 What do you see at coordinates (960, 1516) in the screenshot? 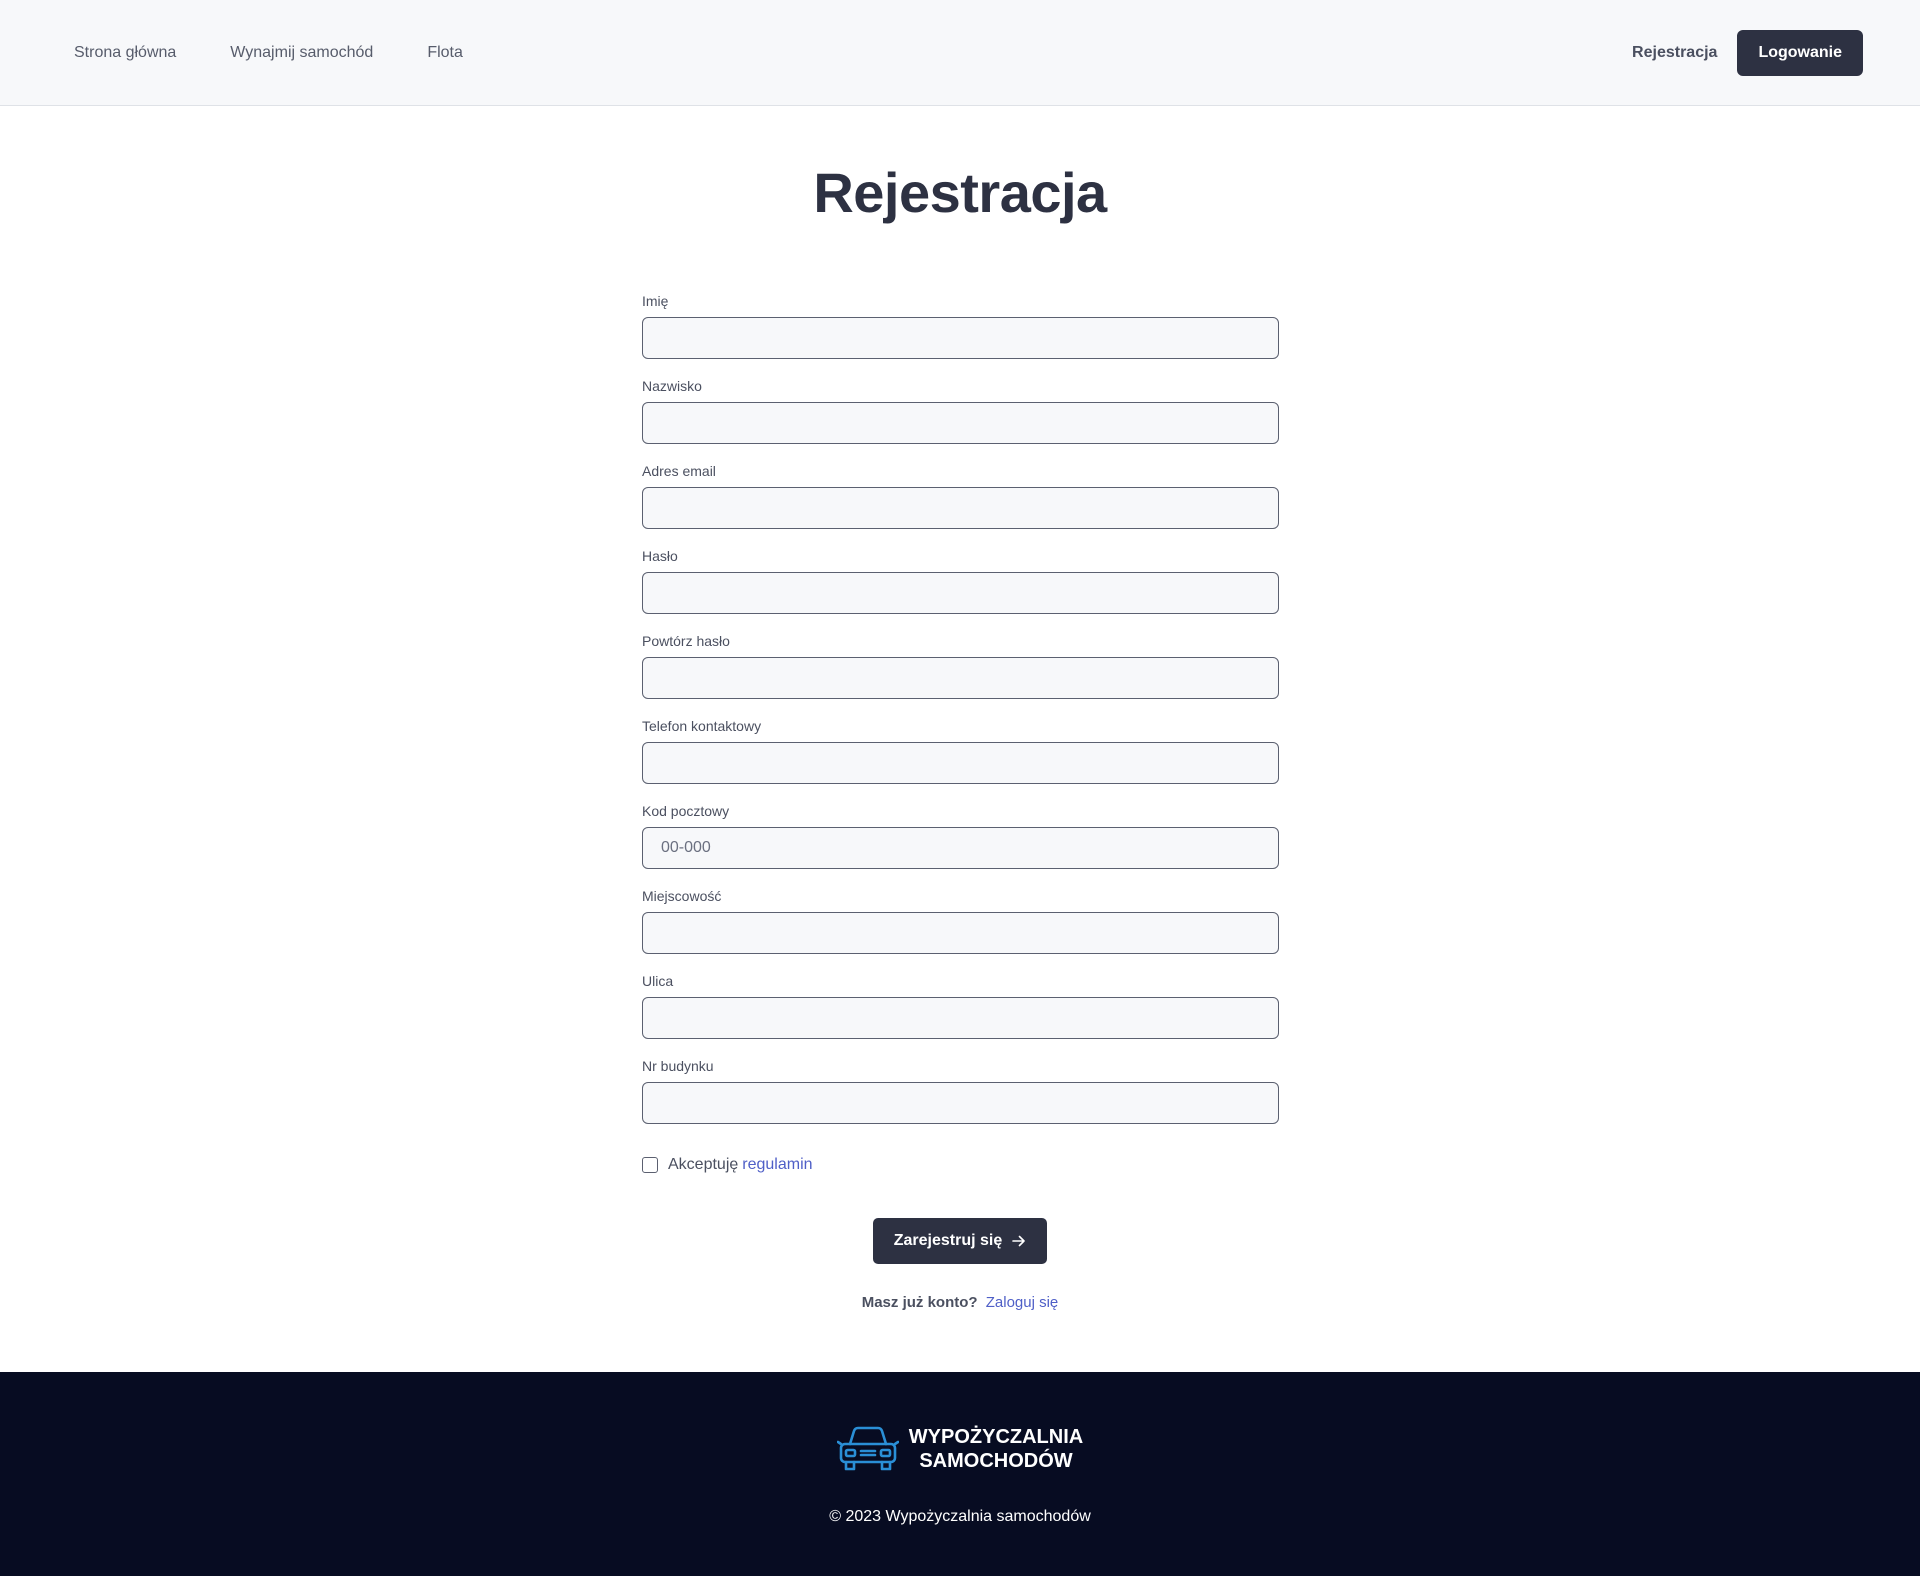
I see `copyright: © 2023 Wypożyczalnia samochodów` at bounding box center [960, 1516].